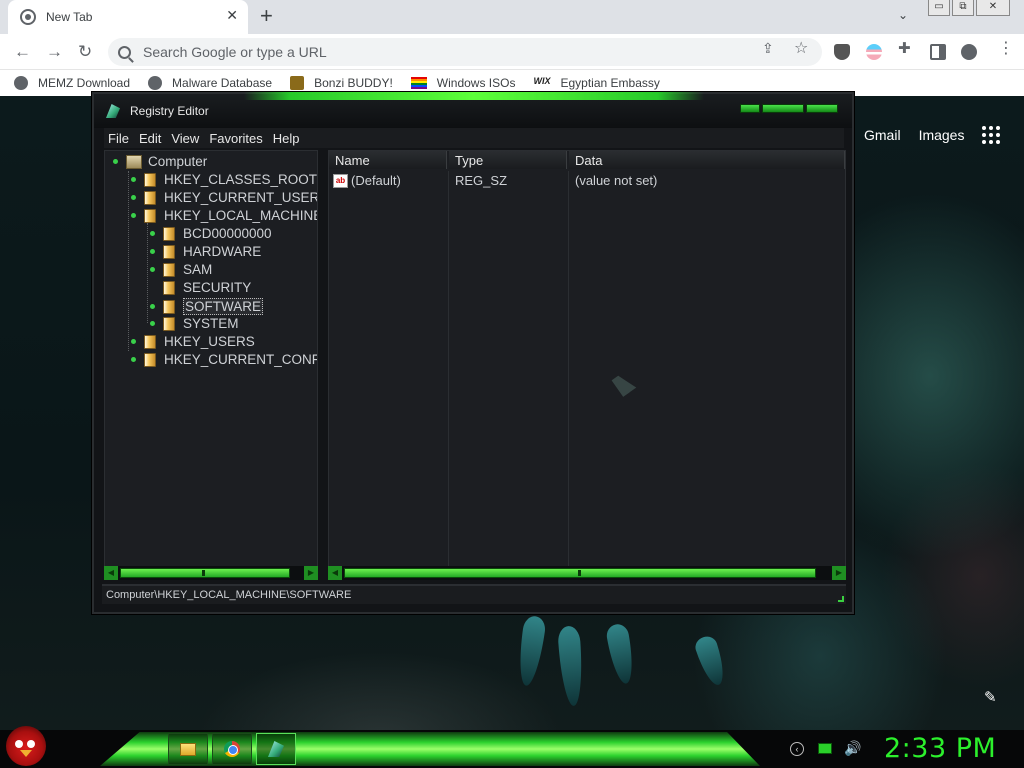  I want to click on registry-minimize-button, so click(750, 108).